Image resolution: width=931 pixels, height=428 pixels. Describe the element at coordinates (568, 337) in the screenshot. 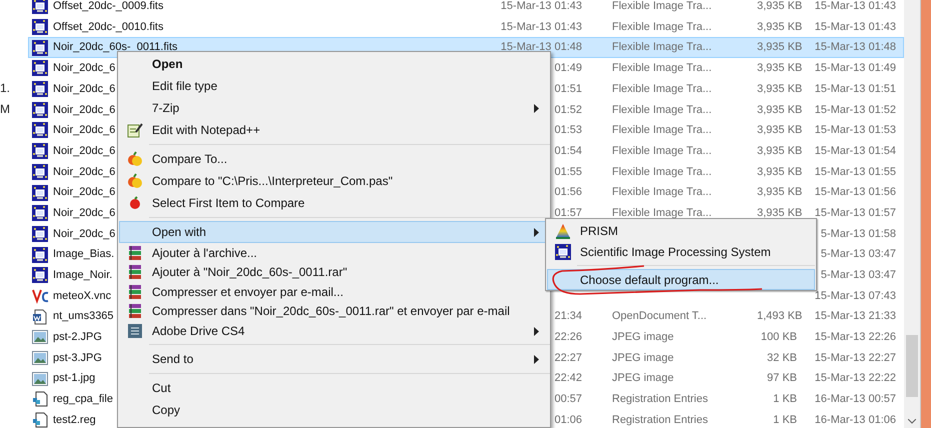

I see `date-modified-cell: 22:26` at that location.